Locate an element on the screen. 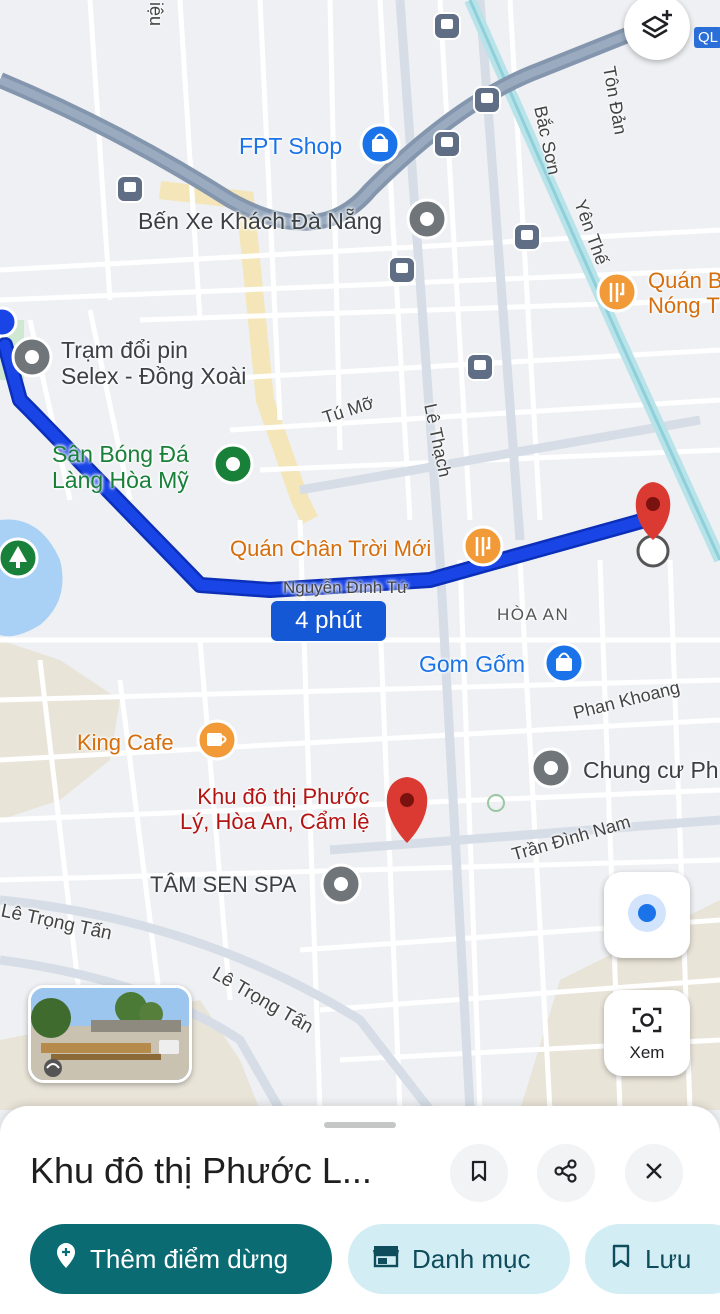 The width and height of the screenshot is (720, 1314). poi-label-gom-gom: Gom Gốm is located at coordinates (472, 664).